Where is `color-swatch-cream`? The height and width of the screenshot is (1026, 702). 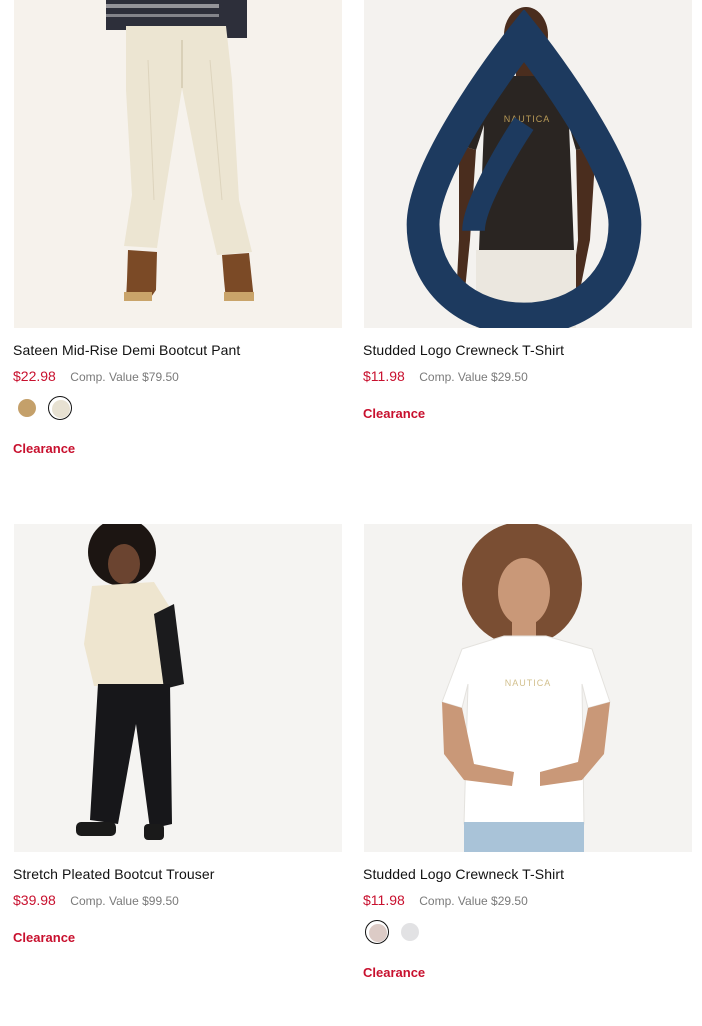
color-swatch-cream is located at coordinates (60, 408).